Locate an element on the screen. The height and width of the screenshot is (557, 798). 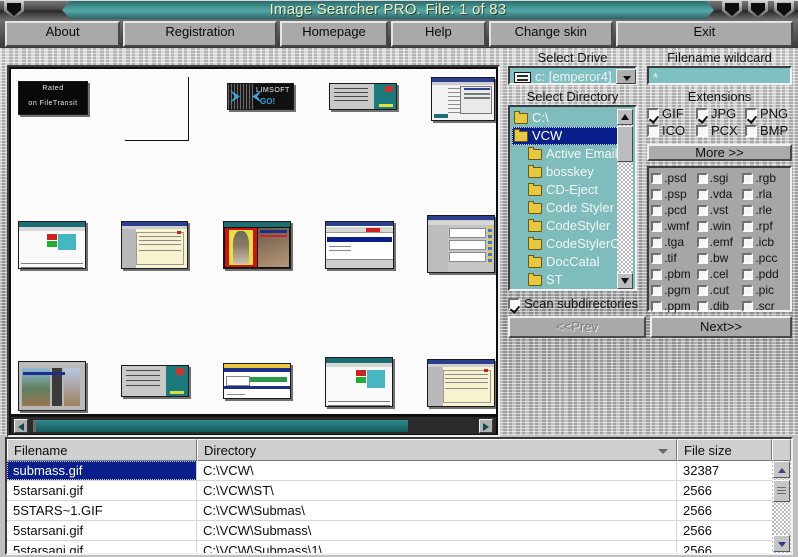
extension-cut: .cut is located at coordinates (719, 290).